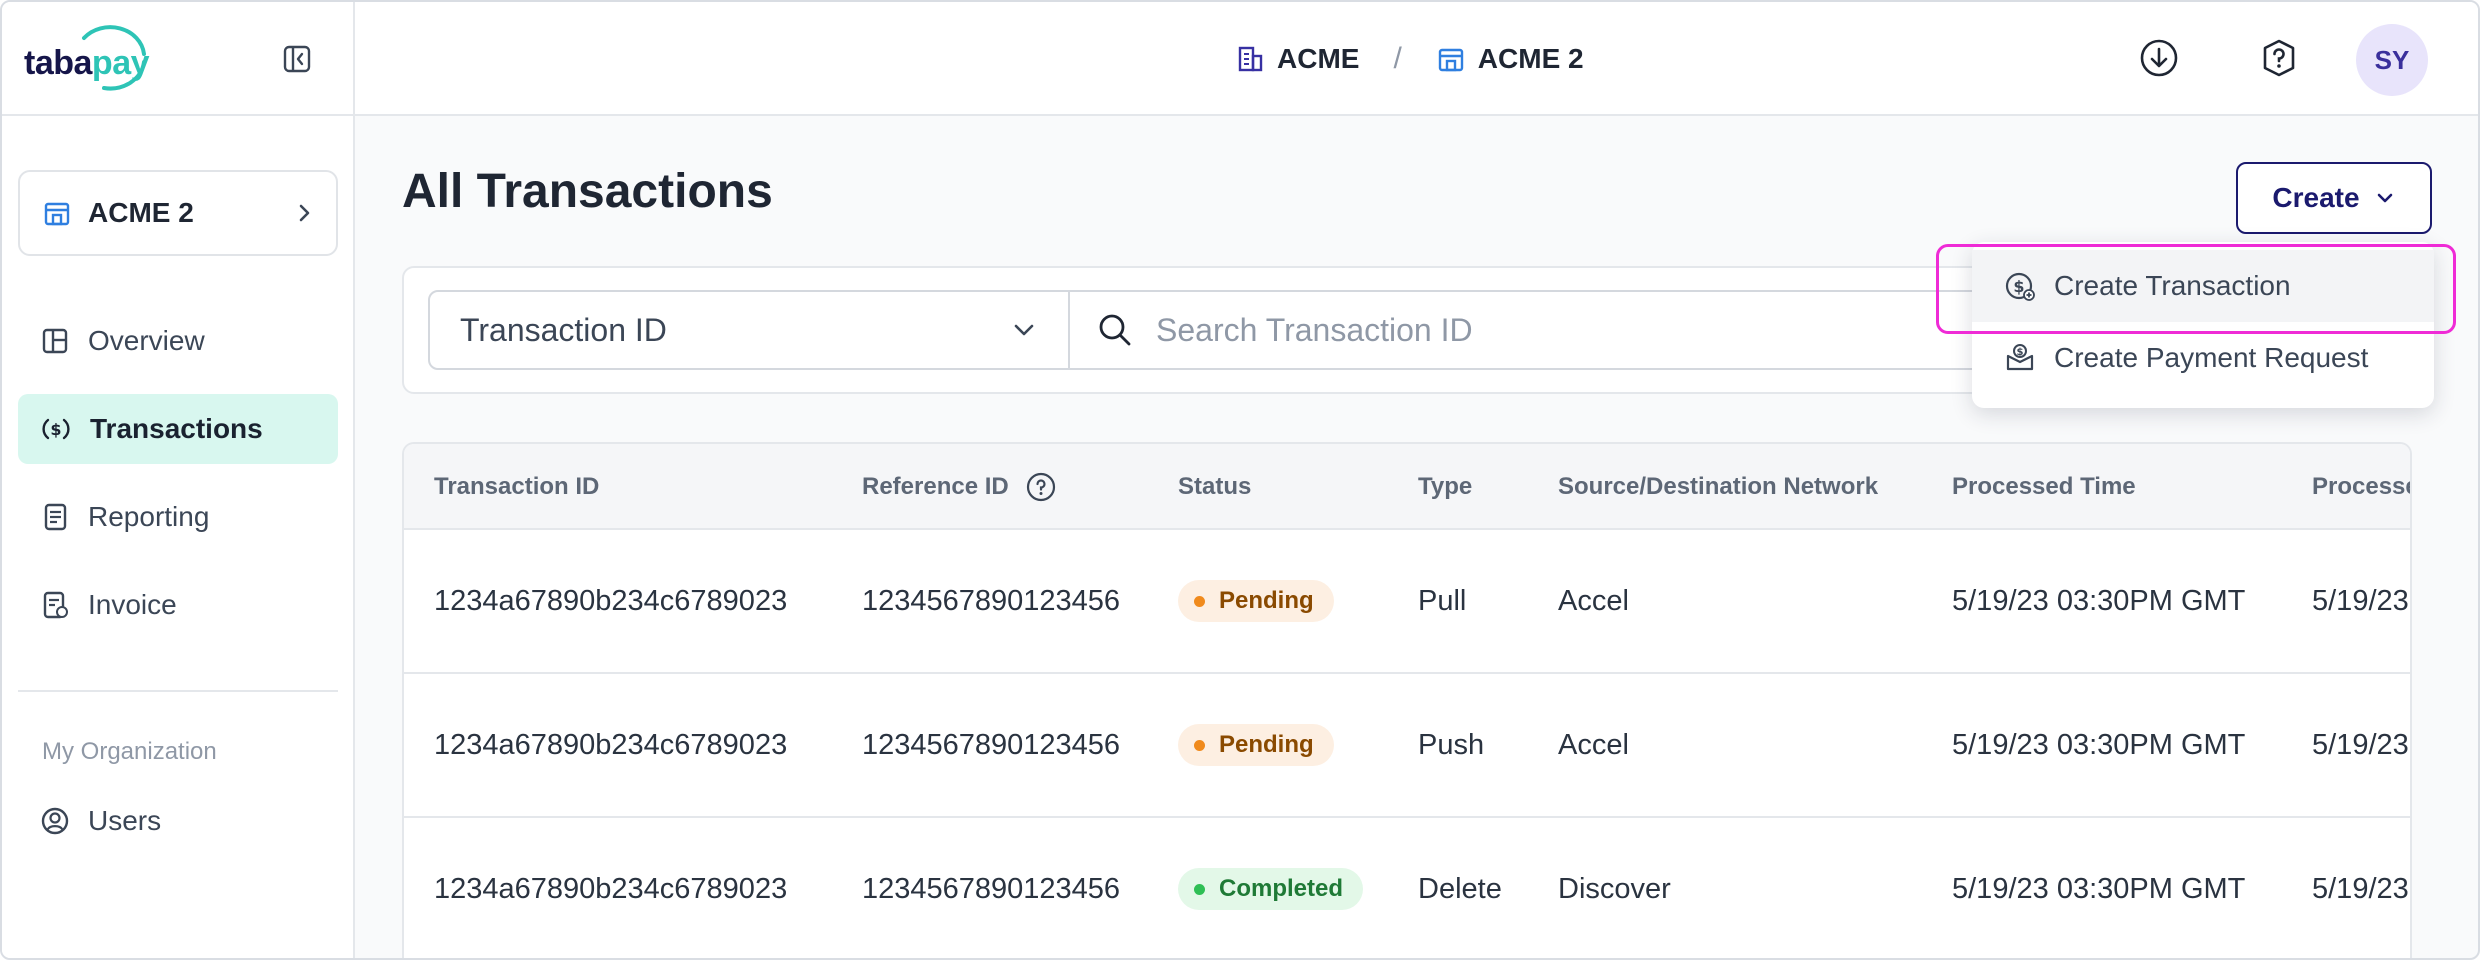 This screenshot has width=2480, height=960. I want to click on status-badge-label: Completed, so click(1281, 888).